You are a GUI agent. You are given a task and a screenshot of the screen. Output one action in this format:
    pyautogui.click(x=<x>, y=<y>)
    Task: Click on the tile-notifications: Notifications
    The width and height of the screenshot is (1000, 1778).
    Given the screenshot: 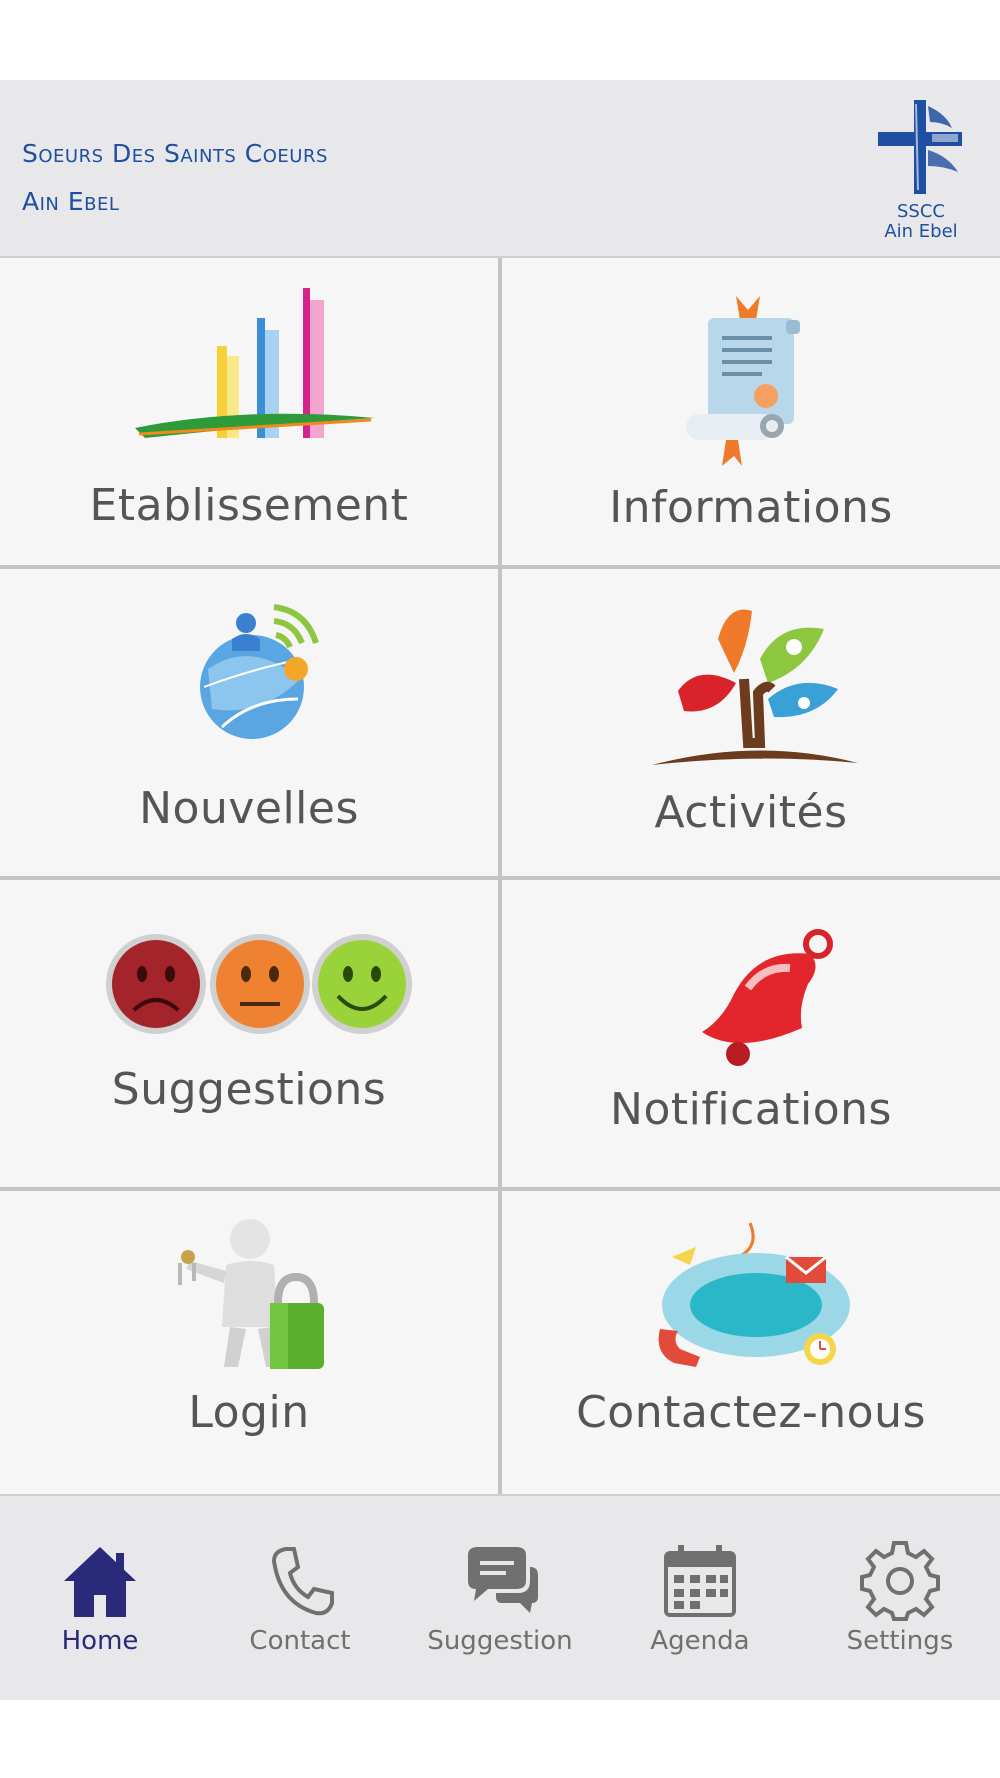 What is the action you would take?
    pyautogui.click(x=751, y=1033)
    